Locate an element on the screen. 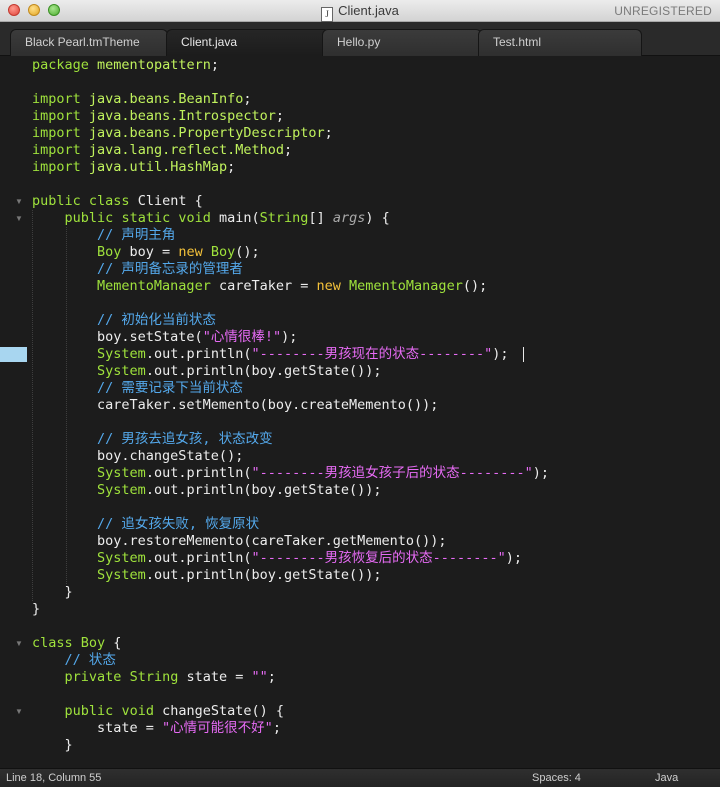 Image resolution: width=720 pixels, height=787 pixels. tab-test-html: Test.html is located at coordinates (560, 42).